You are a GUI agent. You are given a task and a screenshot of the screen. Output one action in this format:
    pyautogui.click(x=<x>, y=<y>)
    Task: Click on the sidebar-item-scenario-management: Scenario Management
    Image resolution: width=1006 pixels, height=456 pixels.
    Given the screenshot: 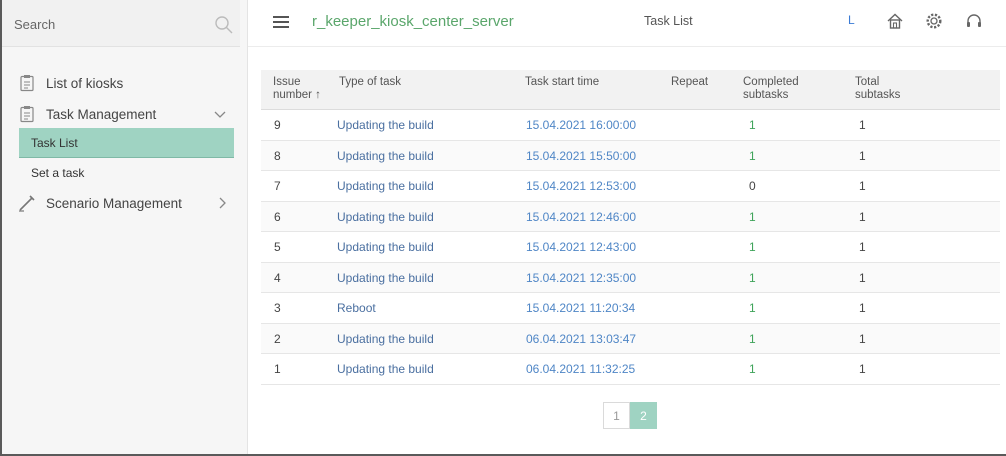 What is the action you would take?
    pyautogui.click(x=122, y=203)
    